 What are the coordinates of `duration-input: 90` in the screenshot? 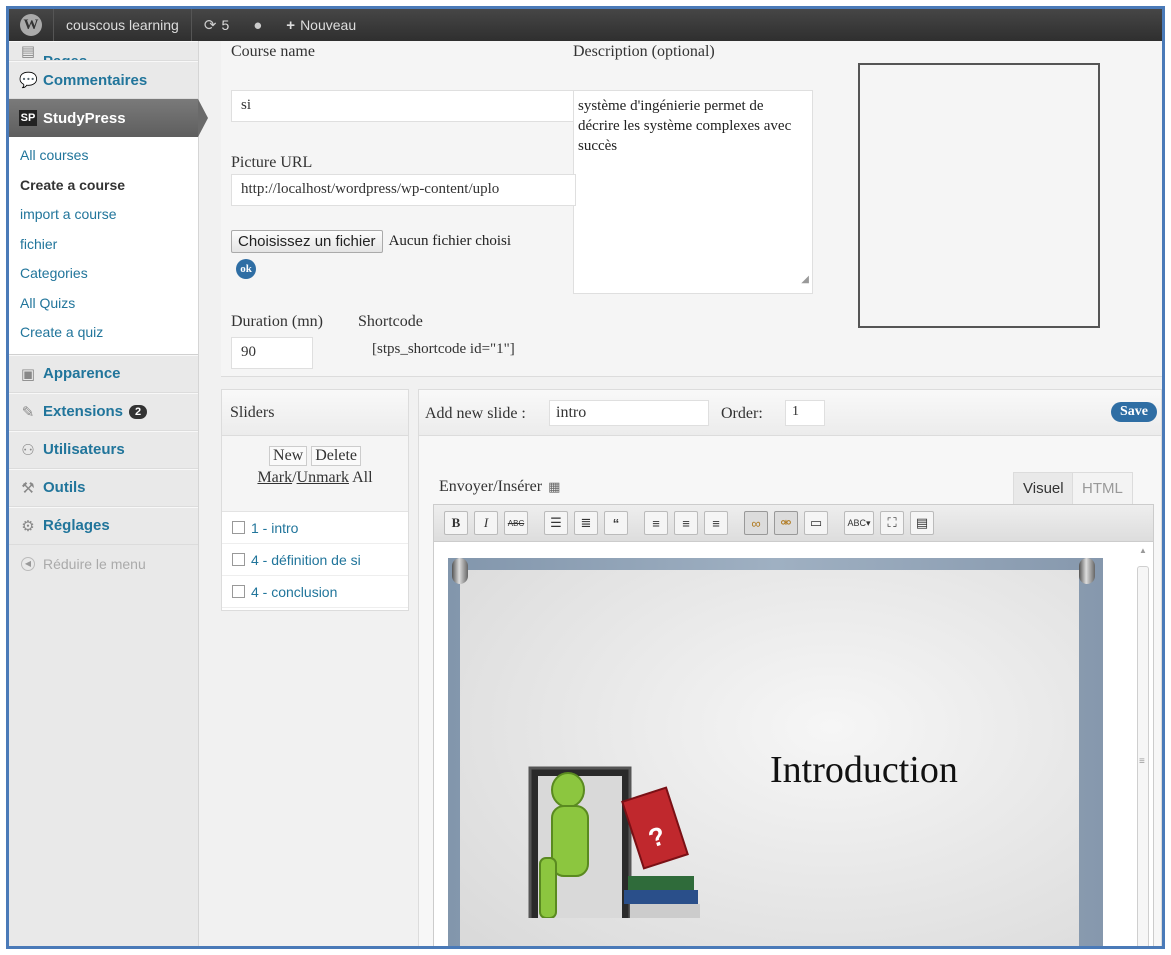 It's located at (272, 353).